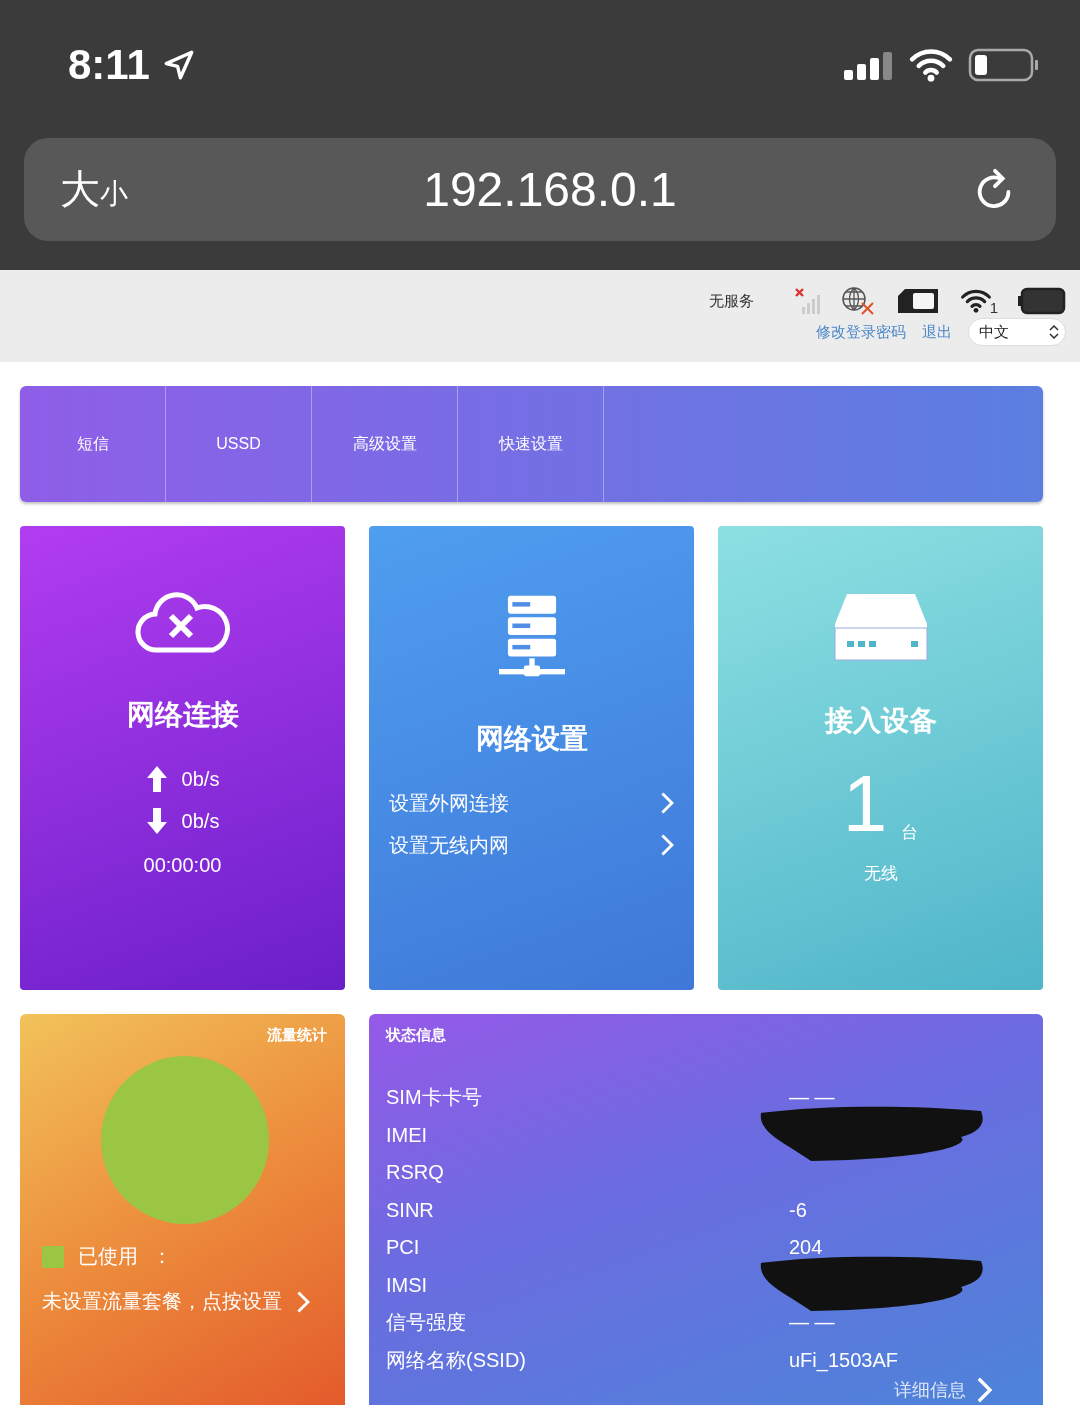  I want to click on plan-setup-link: 未设置流量套餐，点按设置, so click(184, 1301).